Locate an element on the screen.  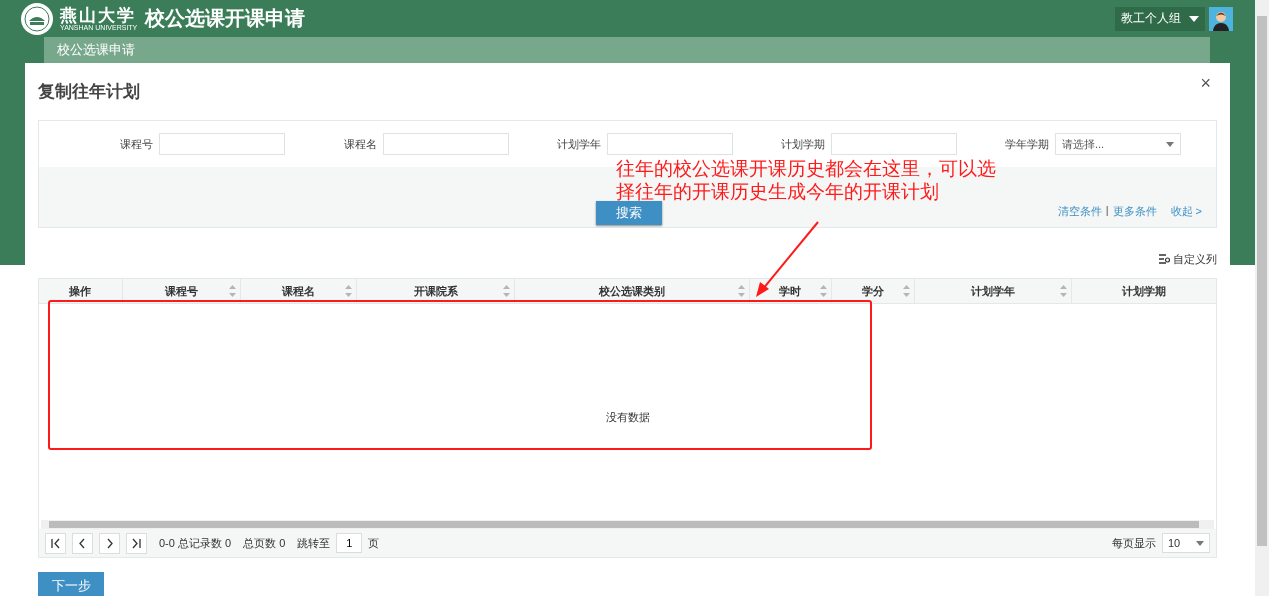
scrollbar is located at coordinates (1262, 298).